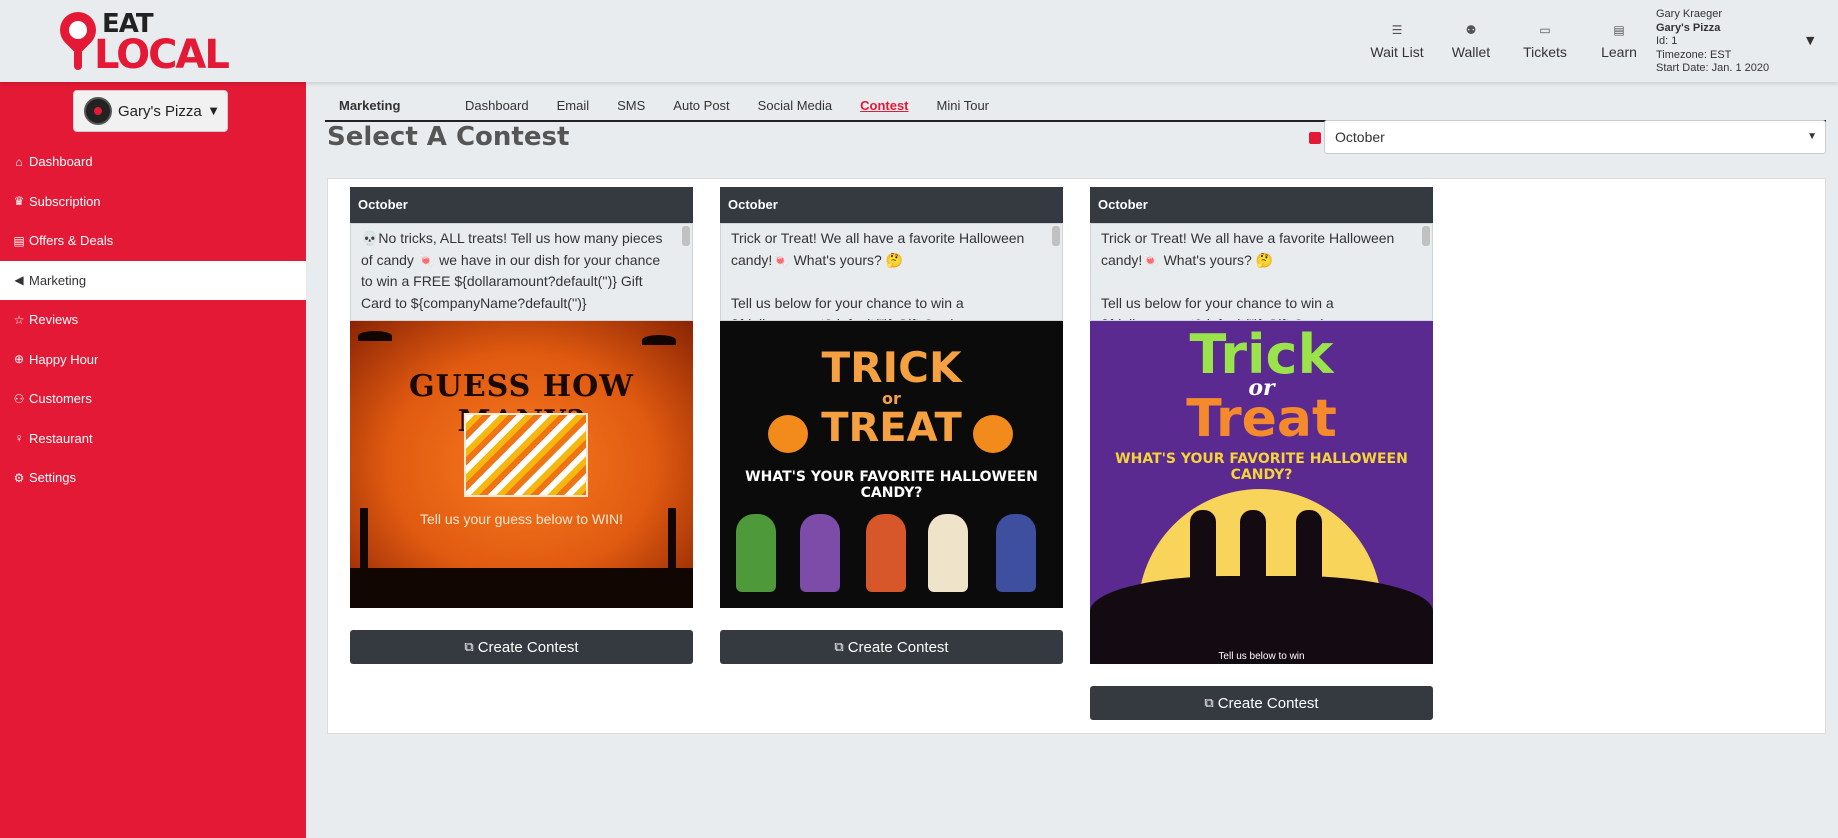 The image size is (1838, 838). What do you see at coordinates (153, 439) in the screenshot?
I see `sidebar-item-restaurant: ♀ Restaurant` at bounding box center [153, 439].